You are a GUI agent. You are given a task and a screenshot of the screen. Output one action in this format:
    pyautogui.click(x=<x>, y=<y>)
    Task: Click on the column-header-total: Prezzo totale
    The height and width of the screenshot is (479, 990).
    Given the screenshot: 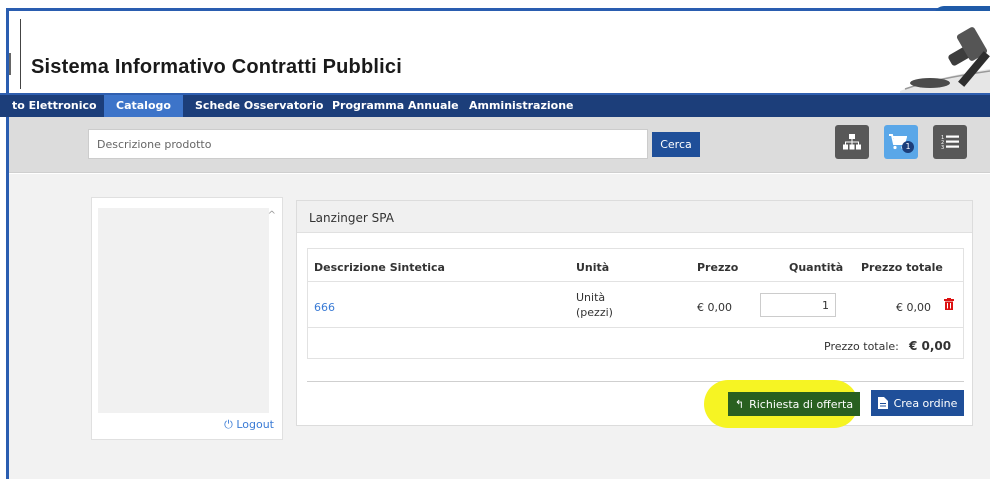 What is the action you would take?
    pyautogui.click(x=902, y=267)
    